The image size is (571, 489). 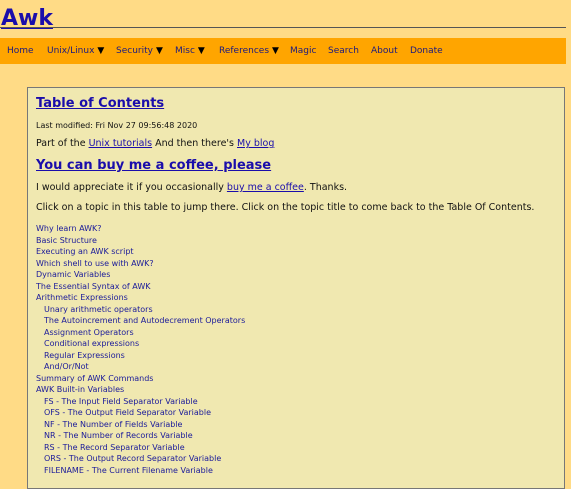 What do you see at coordinates (121, 143) in the screenshot?
I see `unix-tutorials-link: Unix tutorials` at bounding box center [121, 143].